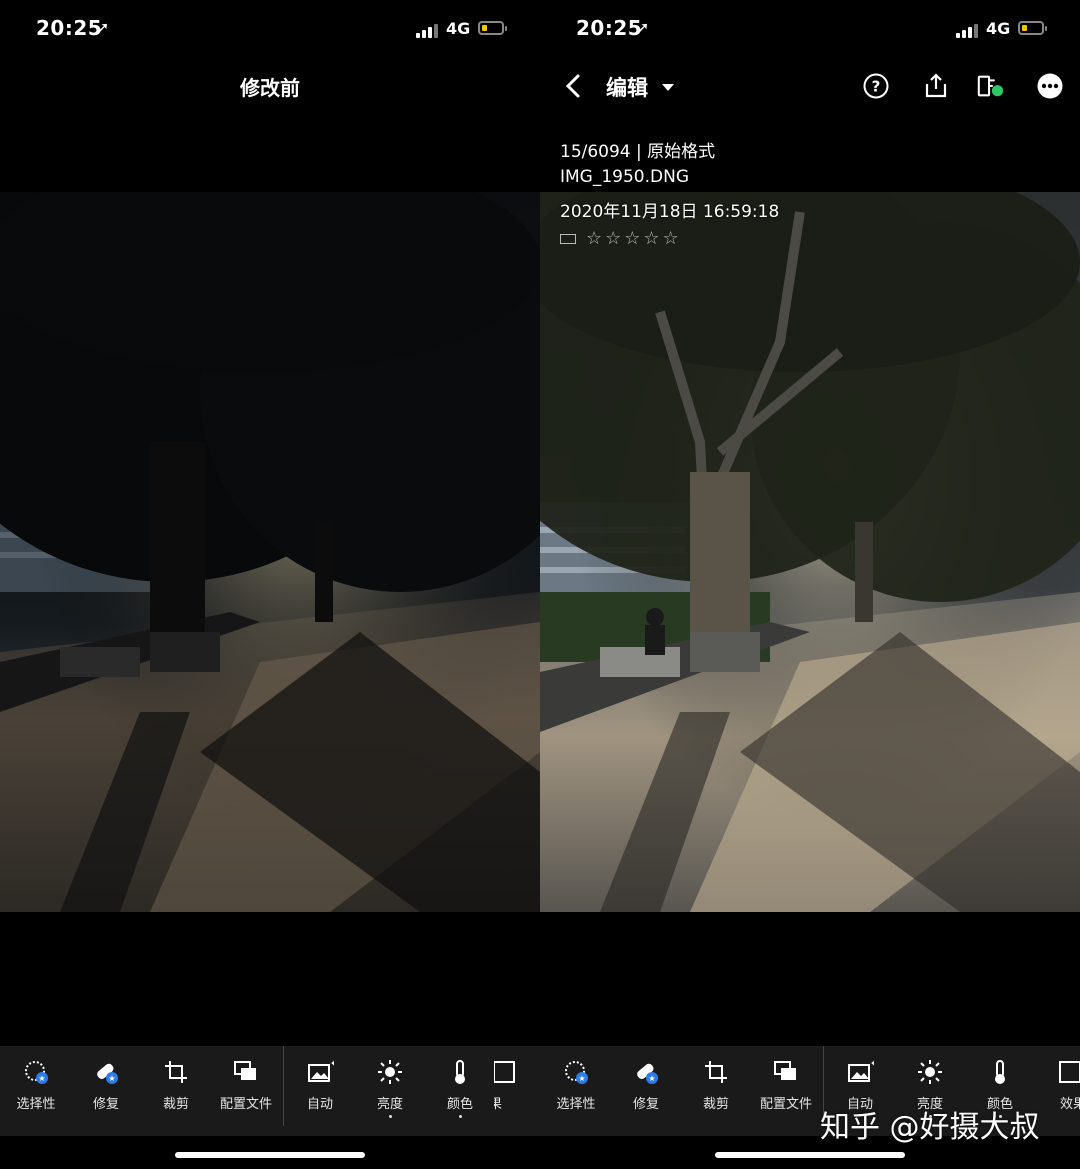 The width and height of the screenshot is (1080, 1169). I want to click on photo-counter: 15/6094 | 原始格式, so click(638, 152).